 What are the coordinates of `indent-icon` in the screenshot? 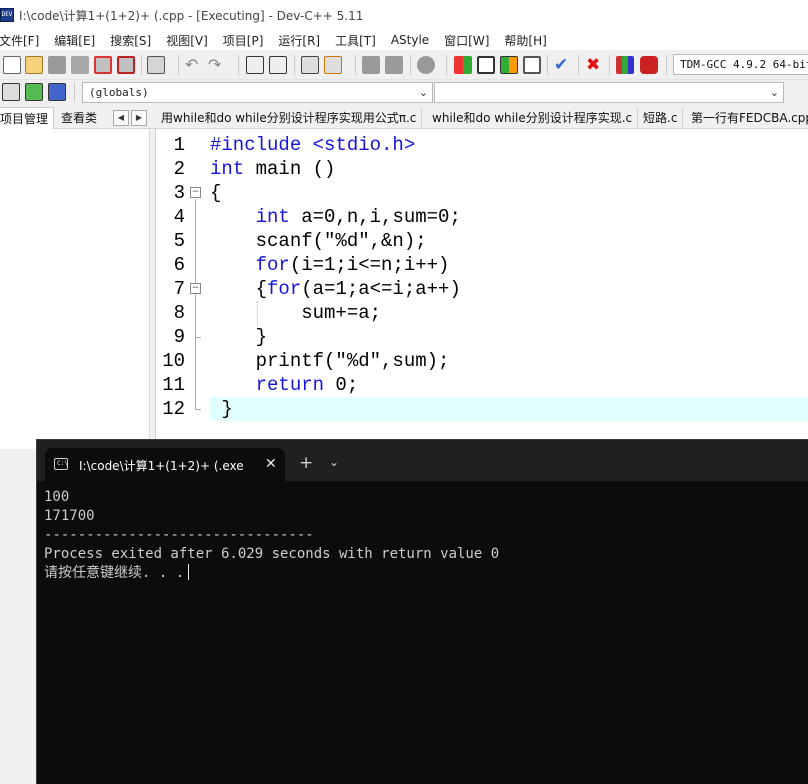 It's located at (310, 65).